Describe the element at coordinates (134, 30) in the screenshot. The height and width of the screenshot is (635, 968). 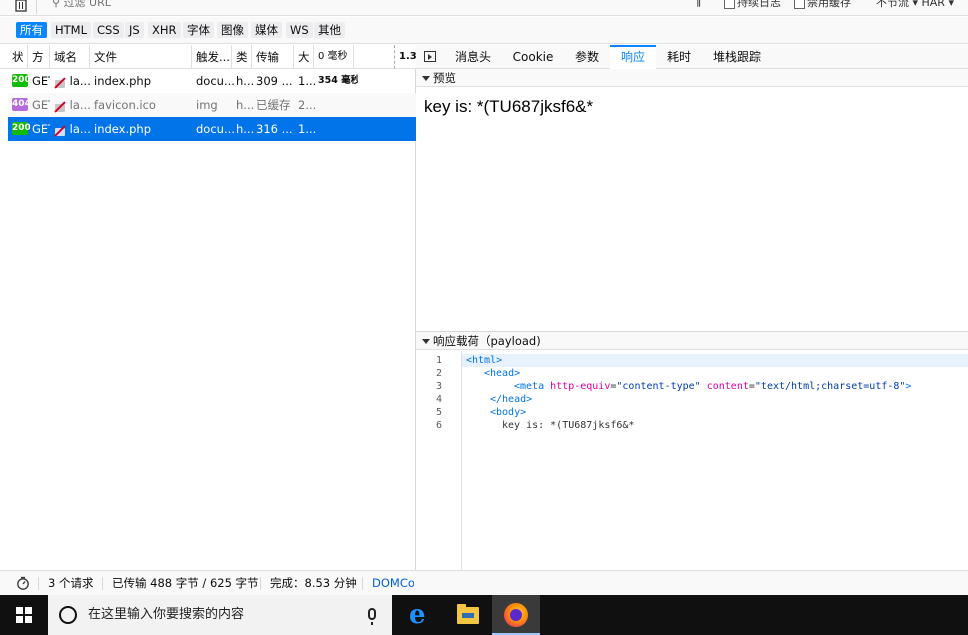
I see `filter-js-button: JS` at that location.